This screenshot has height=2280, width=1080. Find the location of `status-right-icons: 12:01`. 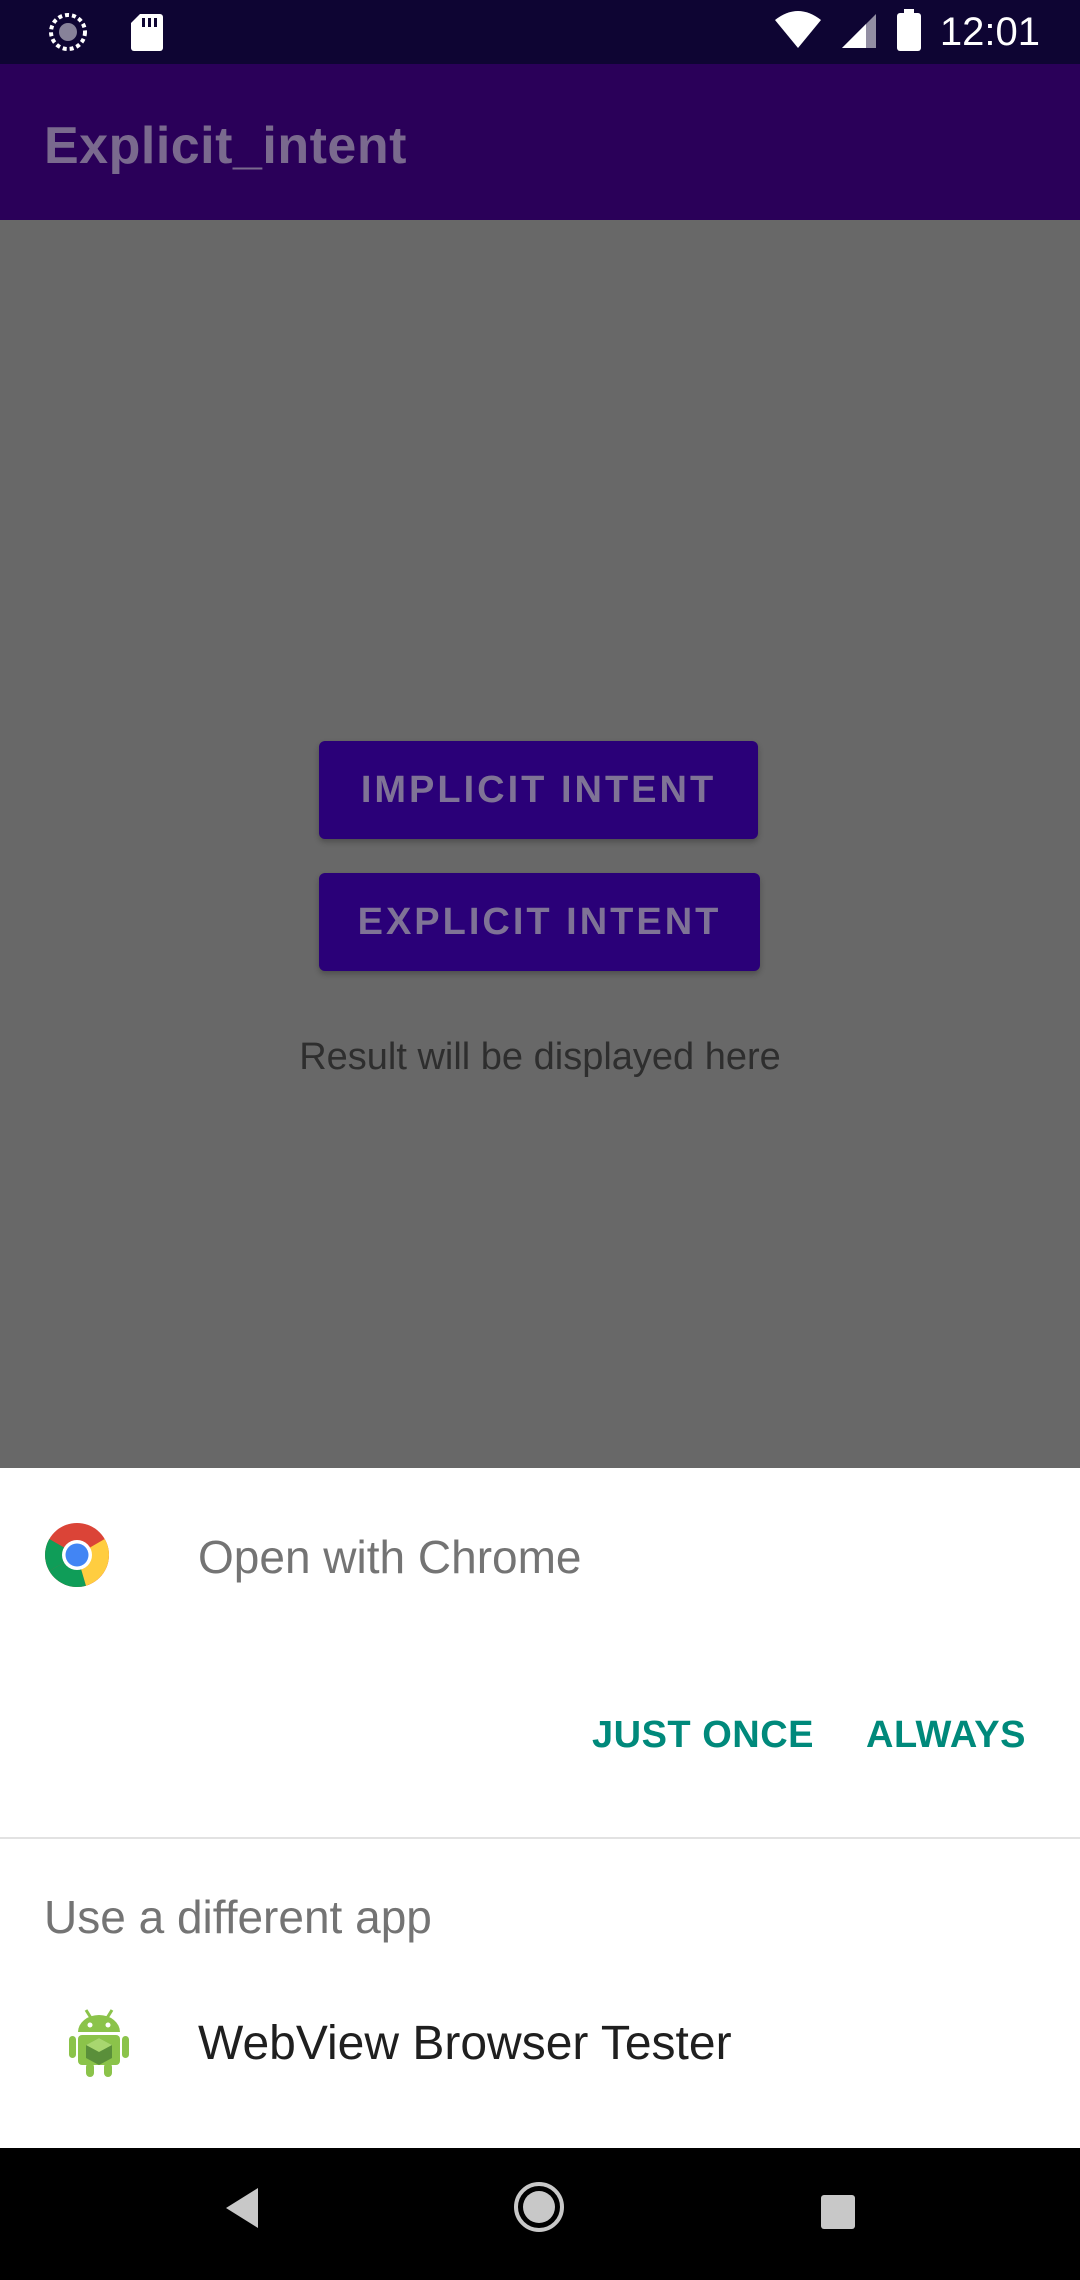

status-right-icons: 12:01 is located at coordinates (907, 32).